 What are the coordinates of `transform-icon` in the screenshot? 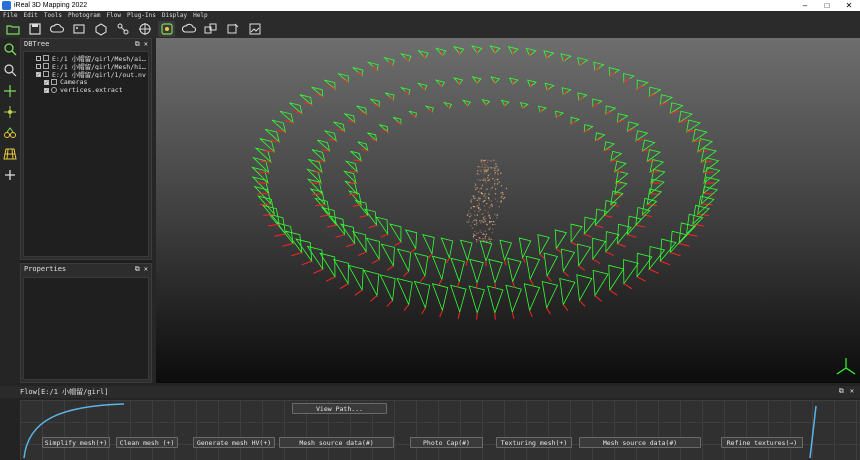 It's located at (210, 29).